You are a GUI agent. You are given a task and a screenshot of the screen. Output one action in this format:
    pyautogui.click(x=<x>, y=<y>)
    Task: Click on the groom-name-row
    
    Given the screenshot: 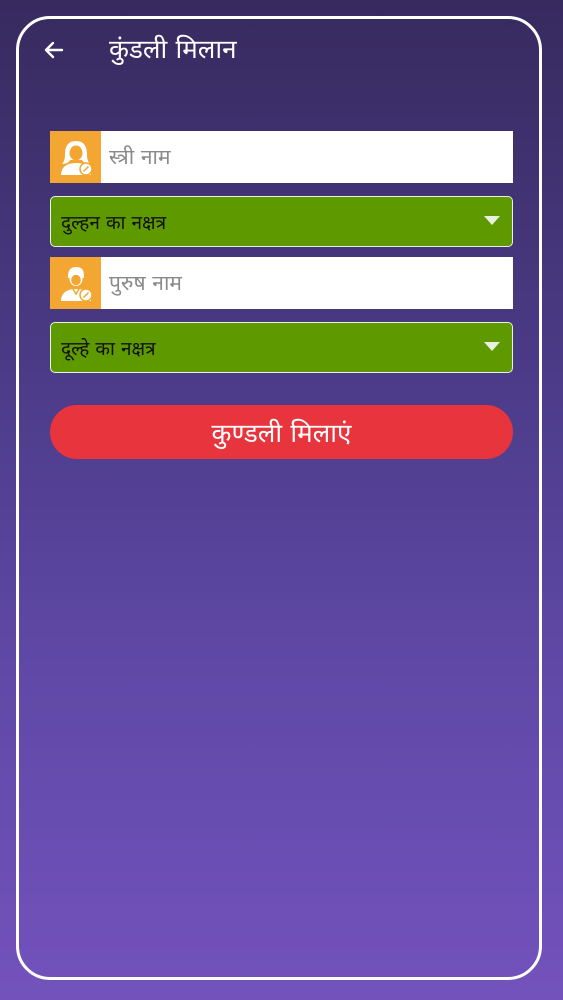 What is the action you would take?
    pyautogui.click(x=281, y=283)
    